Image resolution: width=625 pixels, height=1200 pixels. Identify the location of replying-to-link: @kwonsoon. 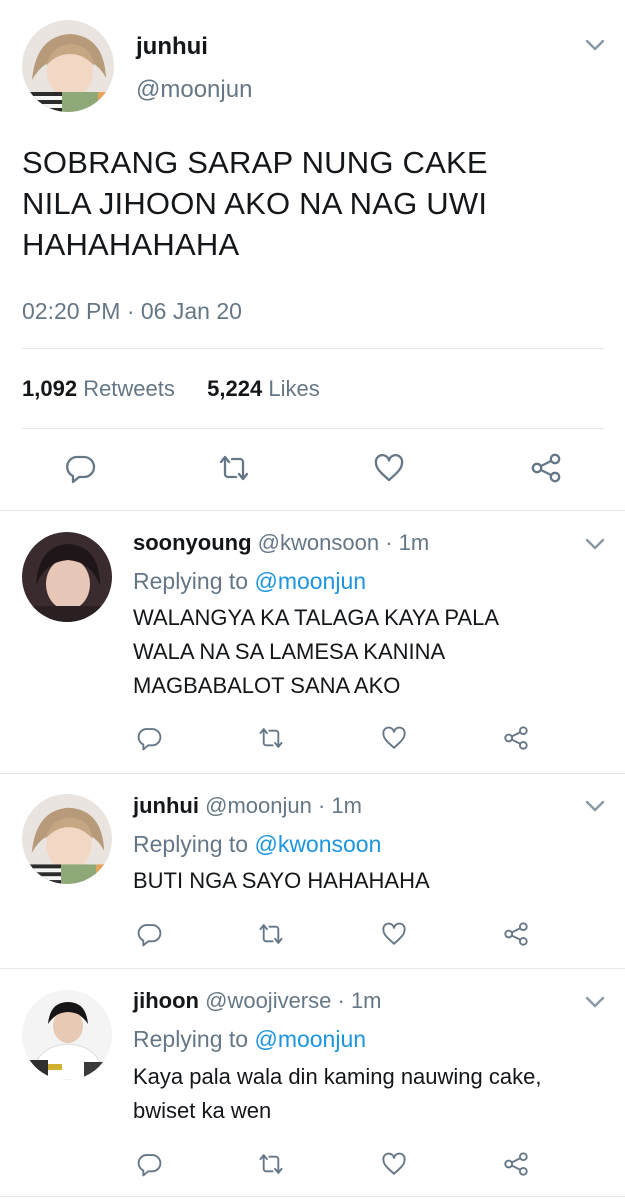
(317, 844).